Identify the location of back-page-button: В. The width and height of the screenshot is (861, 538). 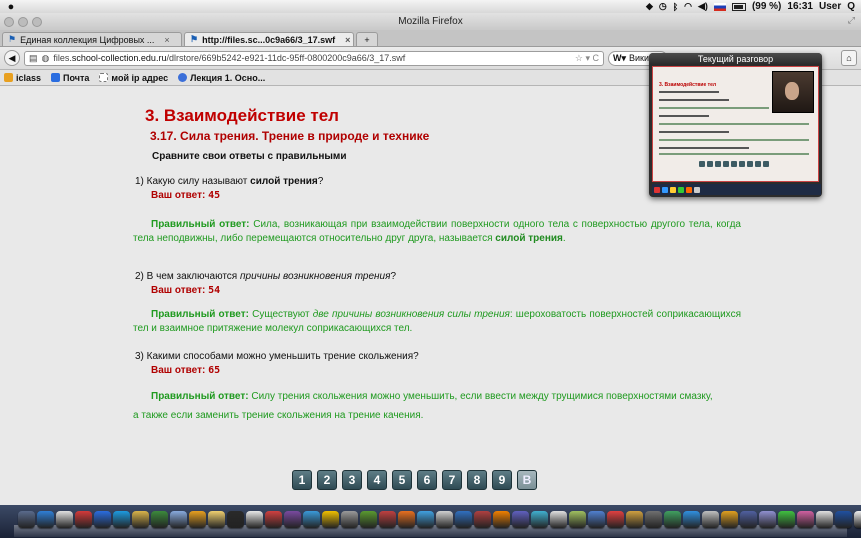
(527, 480).